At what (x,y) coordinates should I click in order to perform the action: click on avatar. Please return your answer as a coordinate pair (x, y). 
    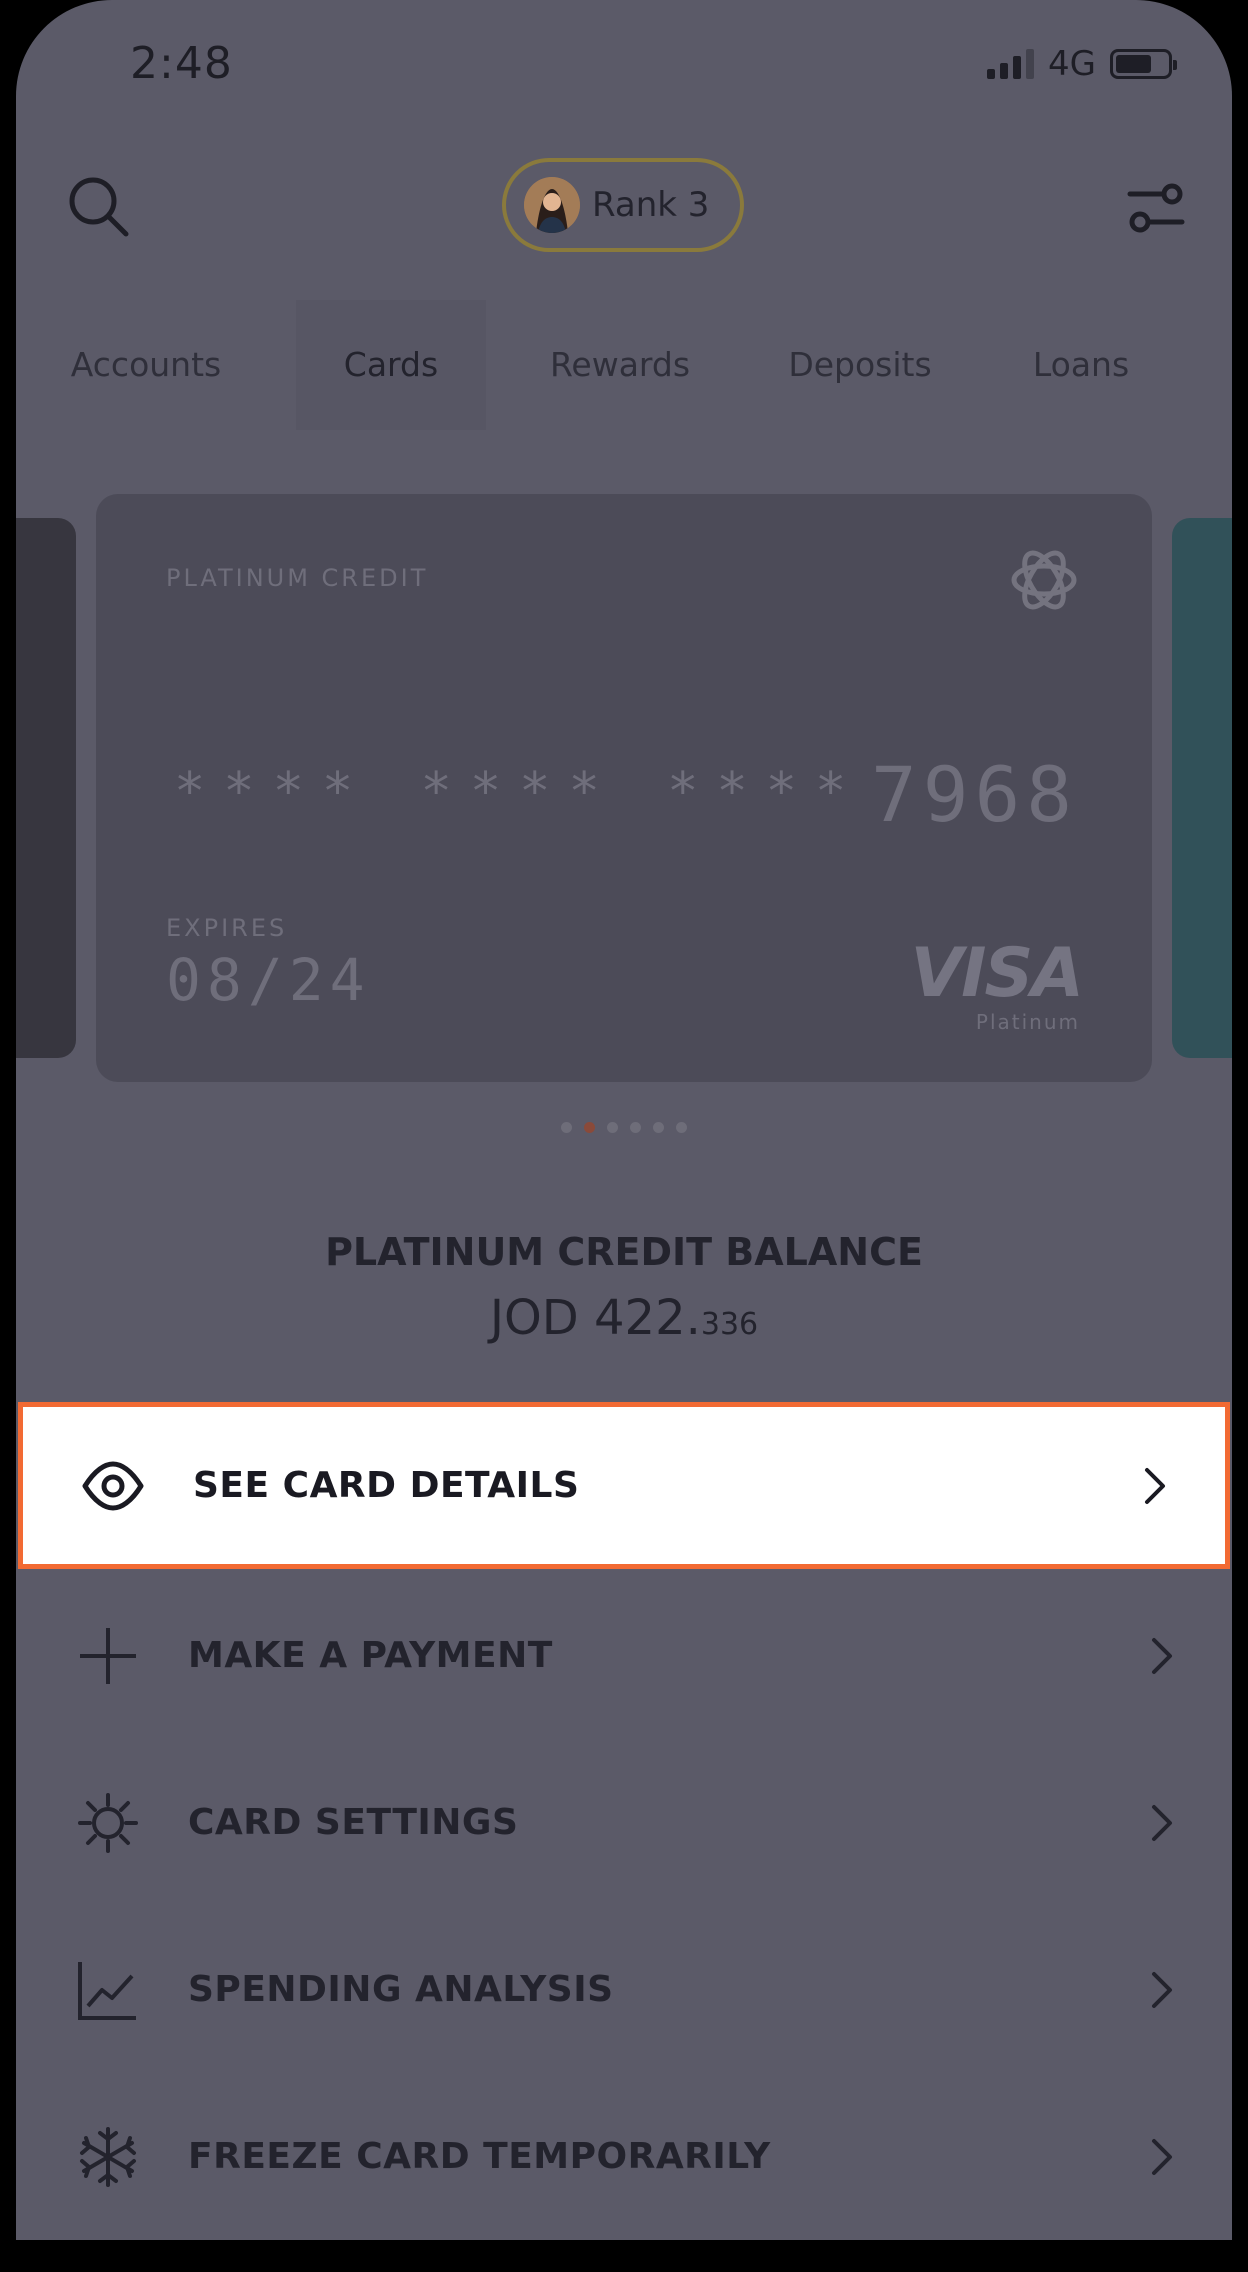
    Looking at the image, I should click on (552, 205).